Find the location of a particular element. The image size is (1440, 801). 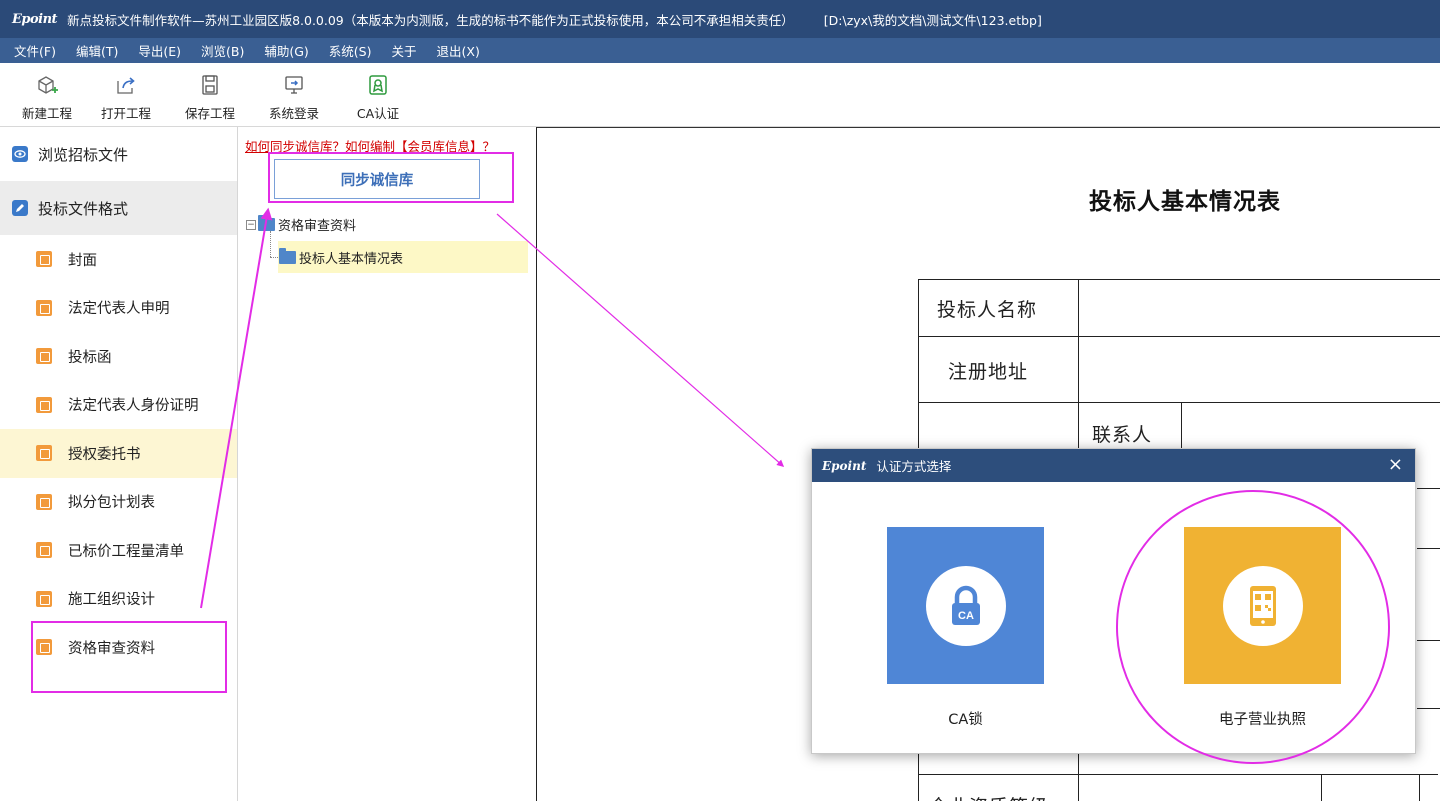

menu-system: 系统(S) is located at coordinates (350, 50).